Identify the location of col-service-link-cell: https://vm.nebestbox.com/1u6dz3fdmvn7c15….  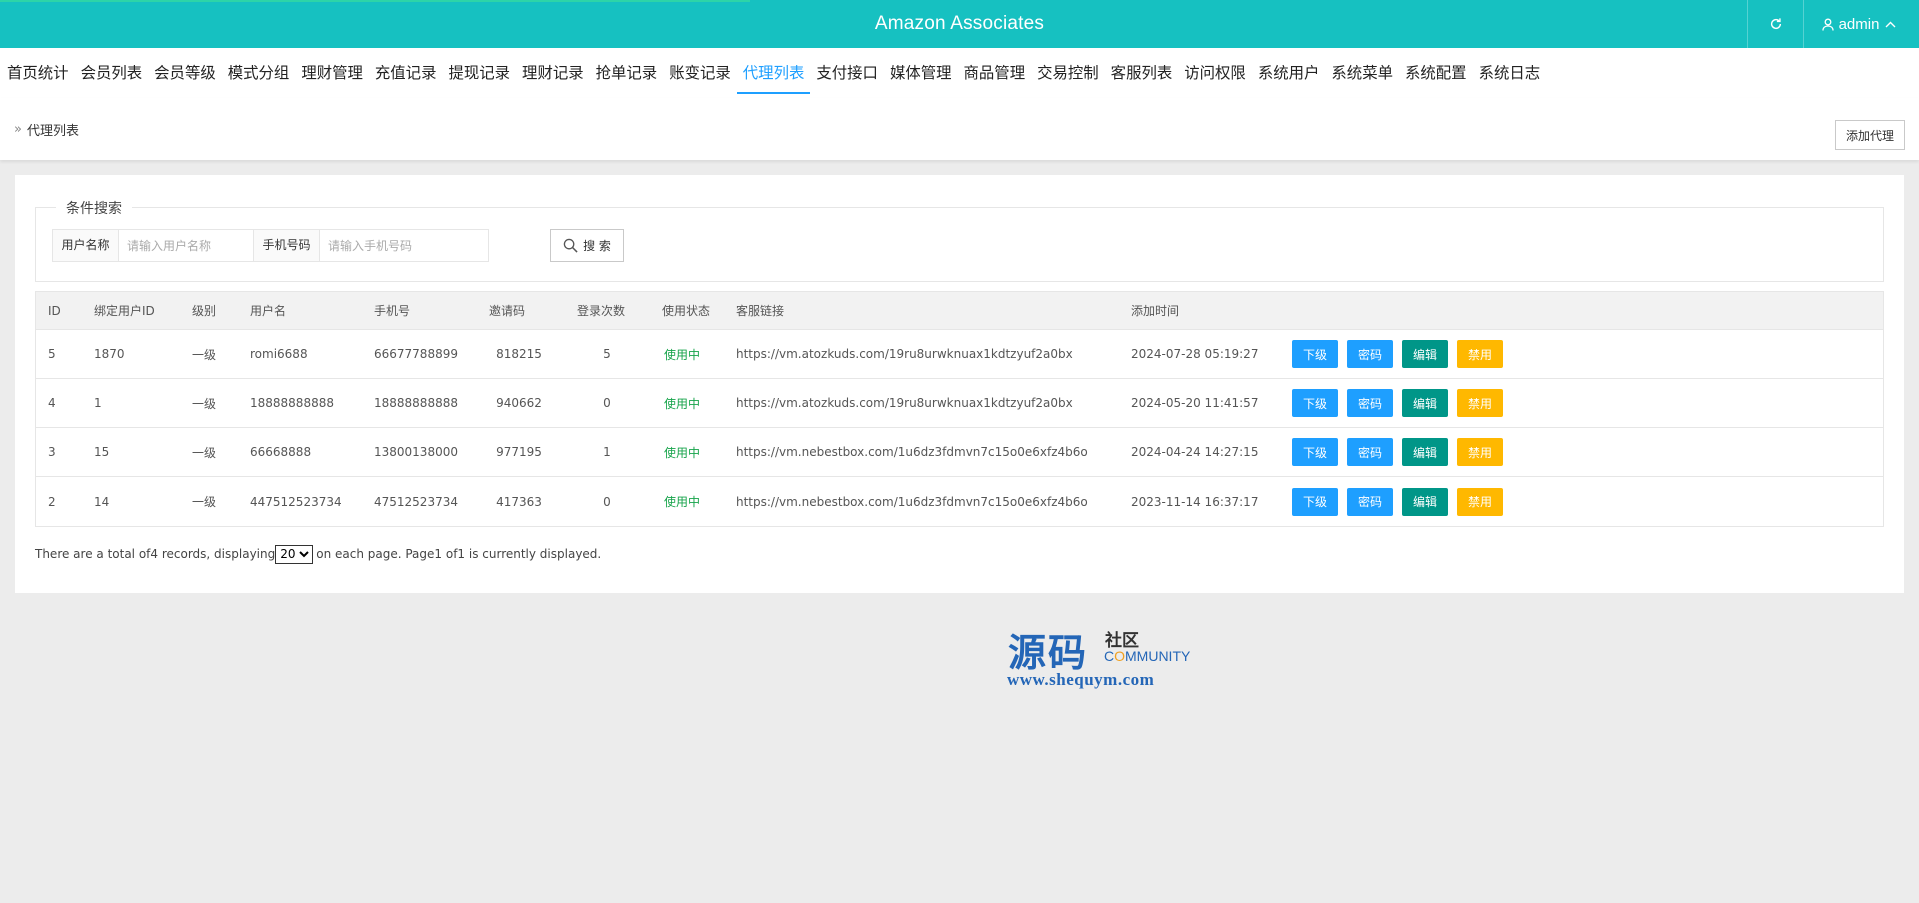
(912, 452).